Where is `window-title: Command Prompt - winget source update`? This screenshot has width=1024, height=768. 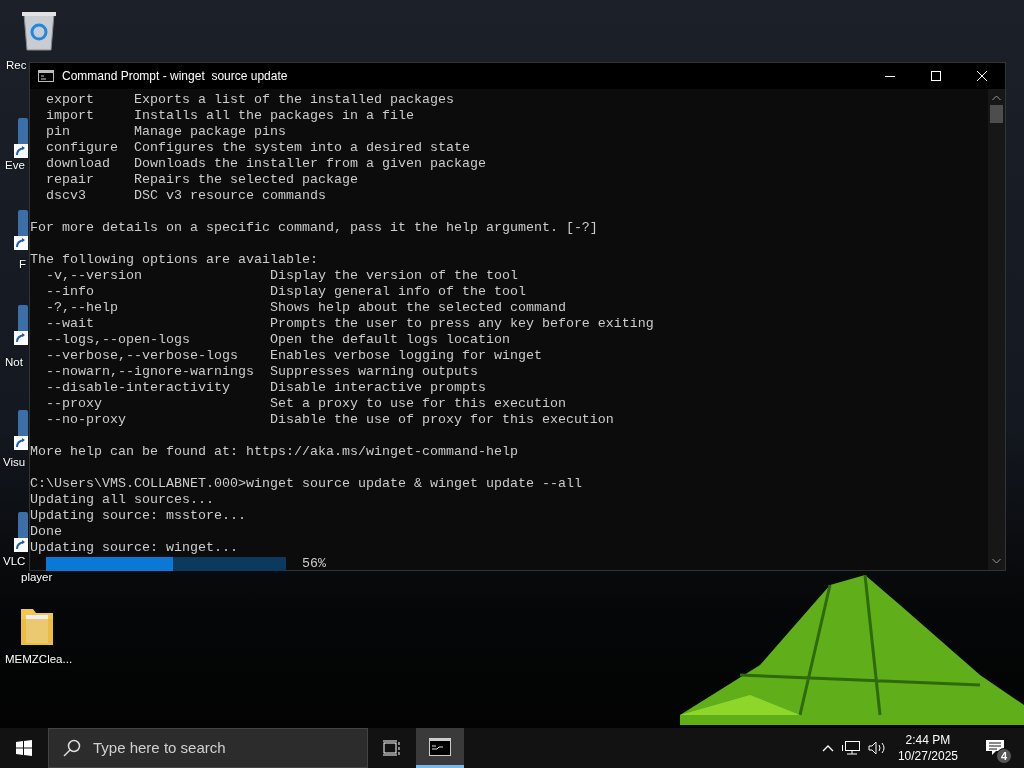 window-title: Command Prompt - winget source update is located at coordinates (175, 76).